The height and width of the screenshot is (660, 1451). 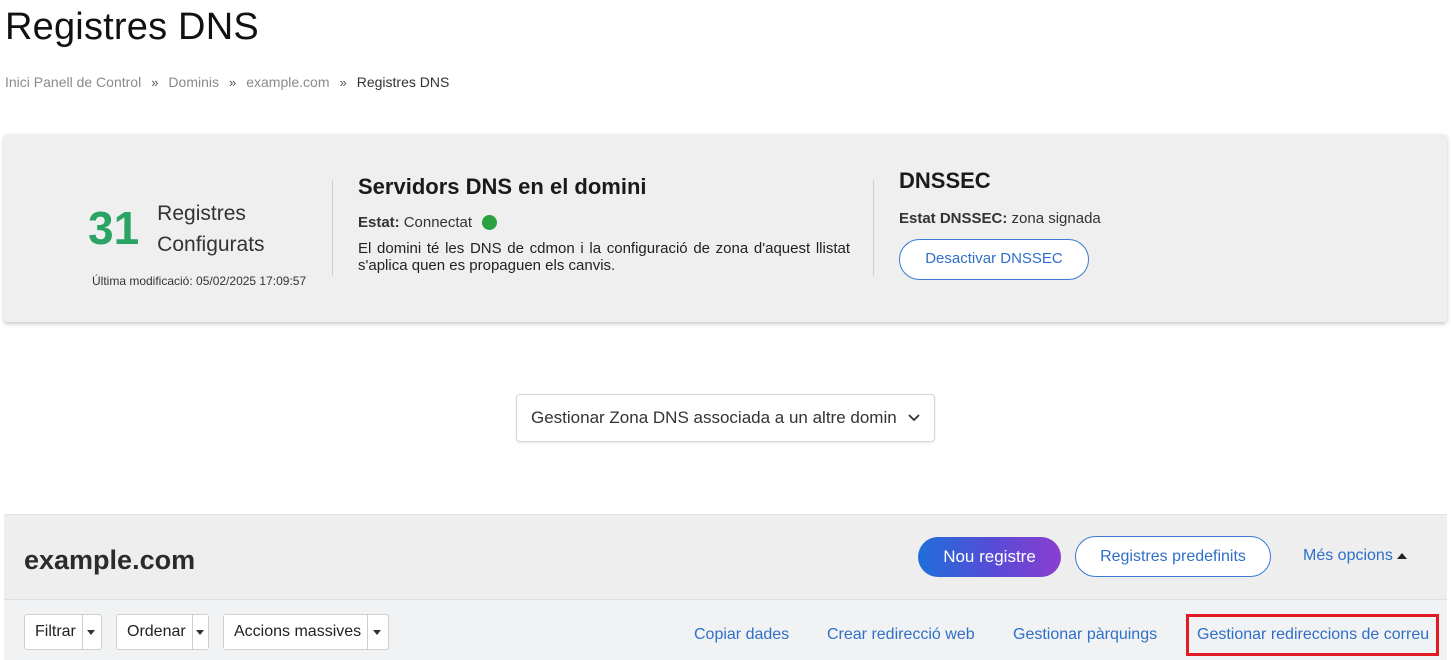 What do you see at coordinates (1085, 635) in the screenshot?
I see `manage-parking-link: Gestionar pàrquings` at bounding box center [1085, 635].